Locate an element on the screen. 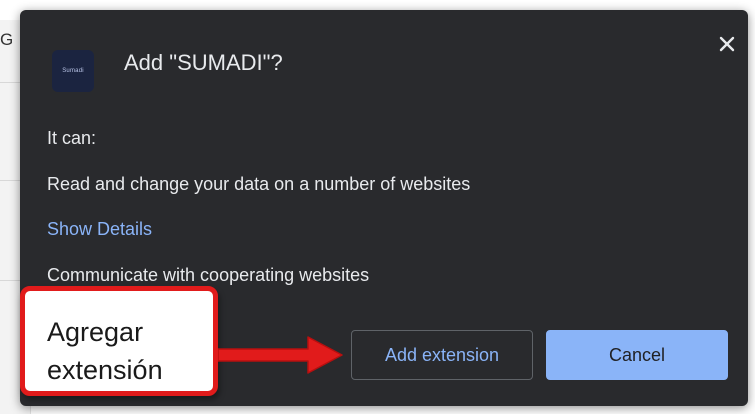  show-details-link: Show Details is located at coordinates (99, 229).